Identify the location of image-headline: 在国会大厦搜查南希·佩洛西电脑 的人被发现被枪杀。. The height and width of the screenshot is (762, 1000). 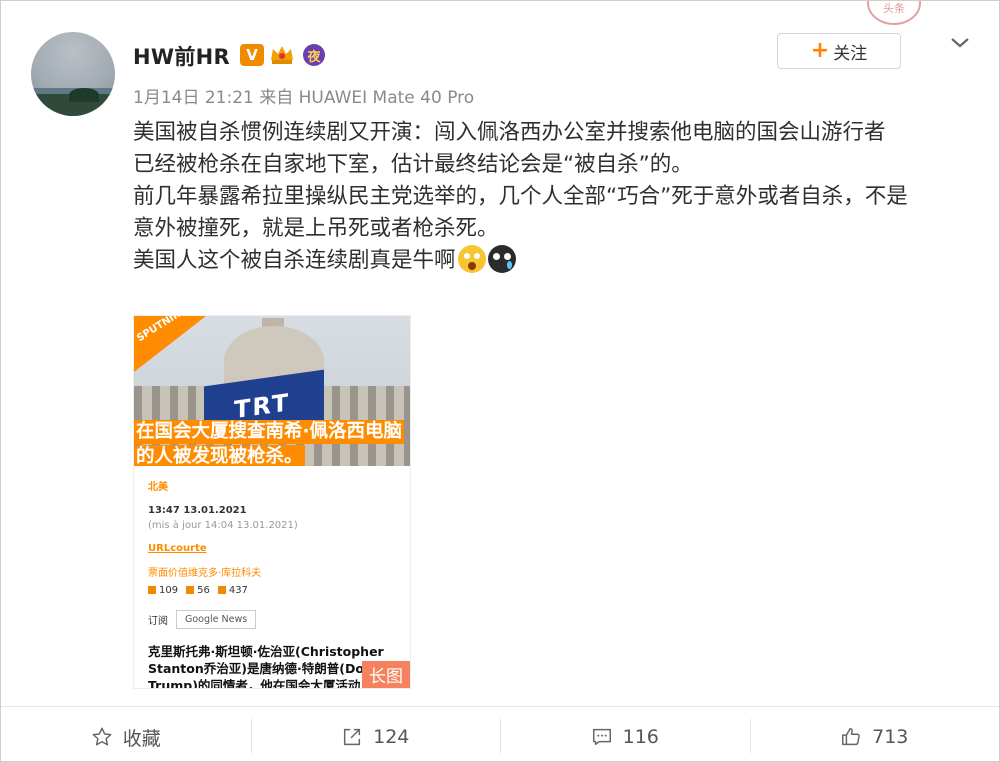
(272, 443).